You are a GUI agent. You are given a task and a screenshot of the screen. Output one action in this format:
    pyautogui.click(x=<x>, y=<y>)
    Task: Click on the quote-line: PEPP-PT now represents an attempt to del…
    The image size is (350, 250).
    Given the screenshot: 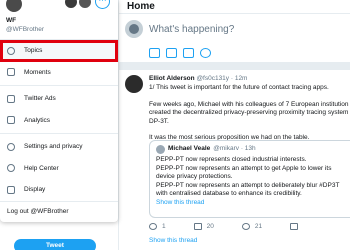 What is the action you would take?
    pyautogui.click(x=248, y=189)
    